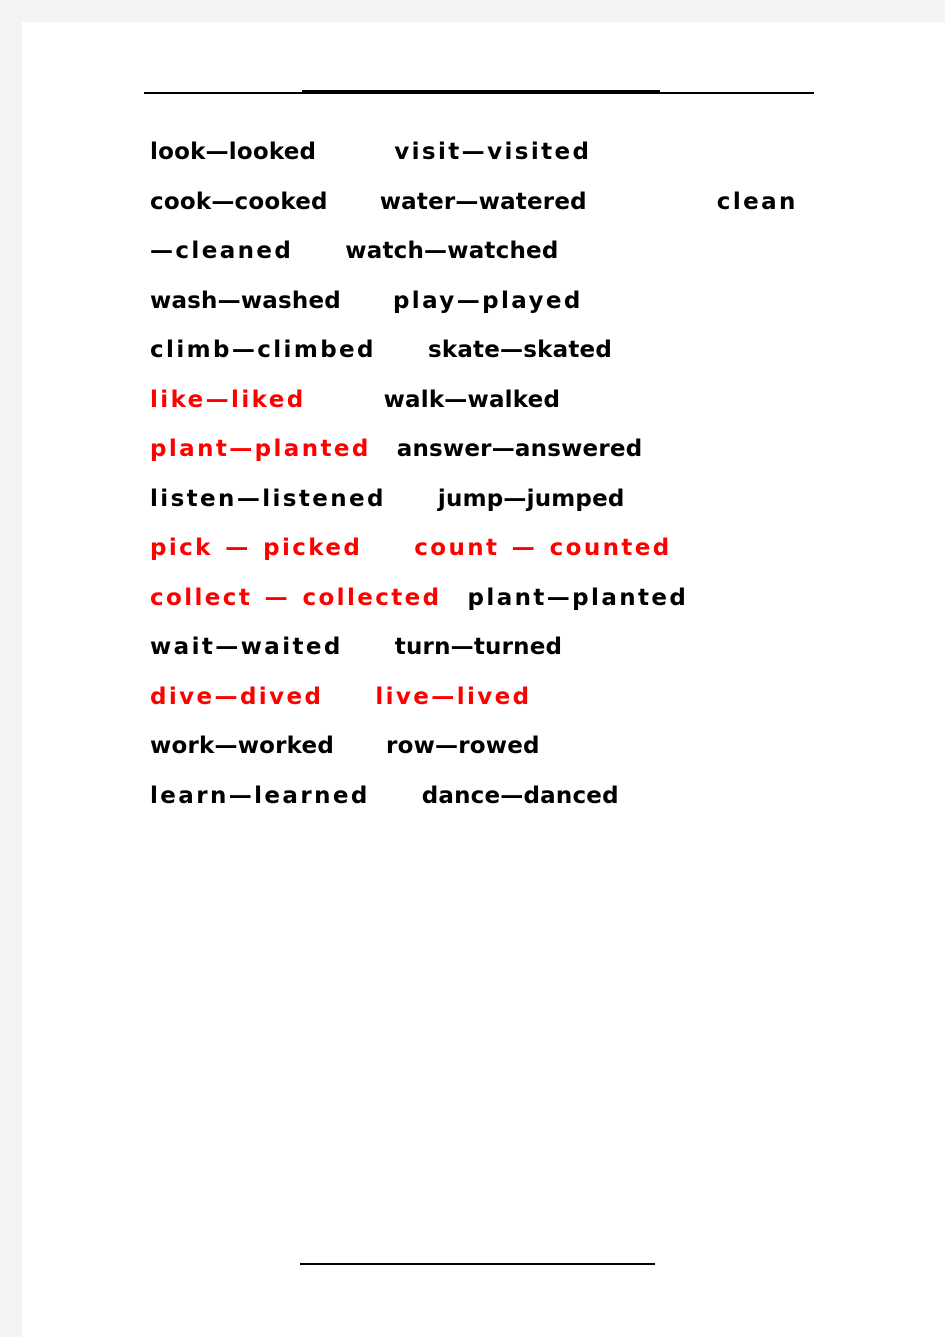  I want to click on verb-pair-skate: skate—skated, so click(520, 350).